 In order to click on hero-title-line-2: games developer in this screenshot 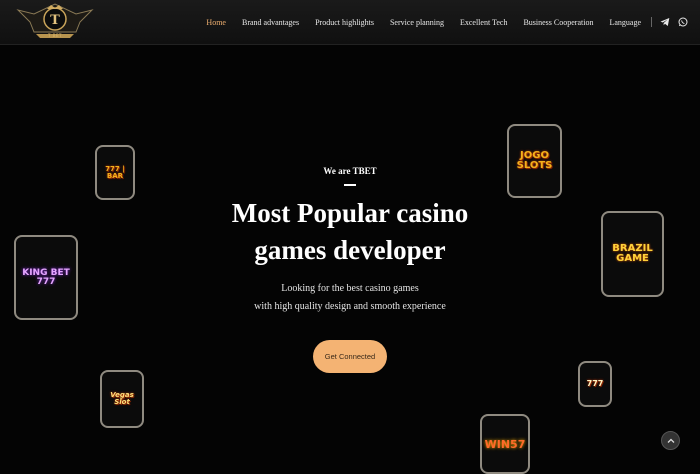, I will do `click(350, 250)`.